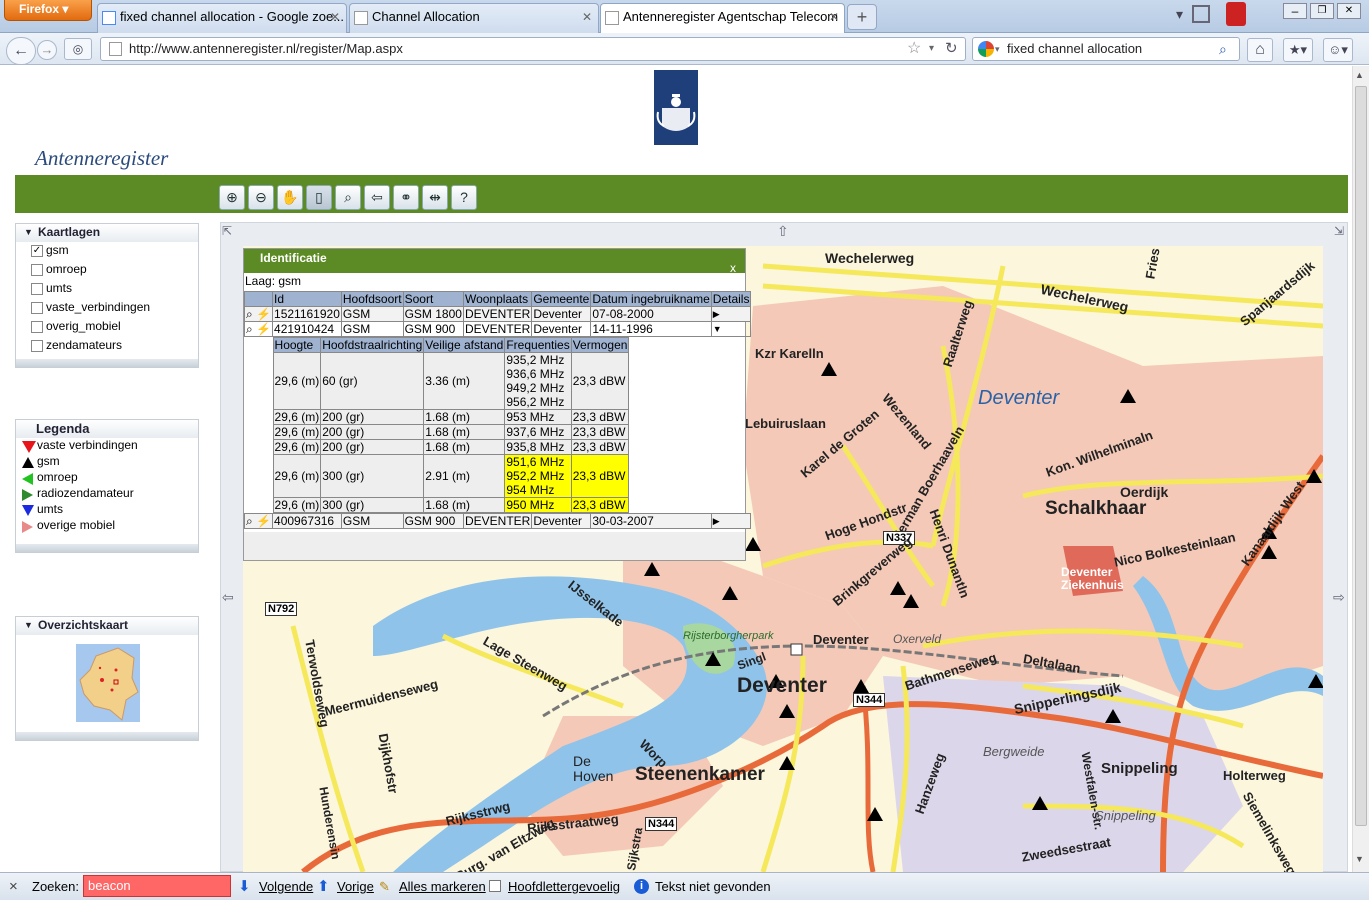 The height and width of the screenshot is (900, 1369). I want to click on close-window-icon: ✕, so click(1349, 11).